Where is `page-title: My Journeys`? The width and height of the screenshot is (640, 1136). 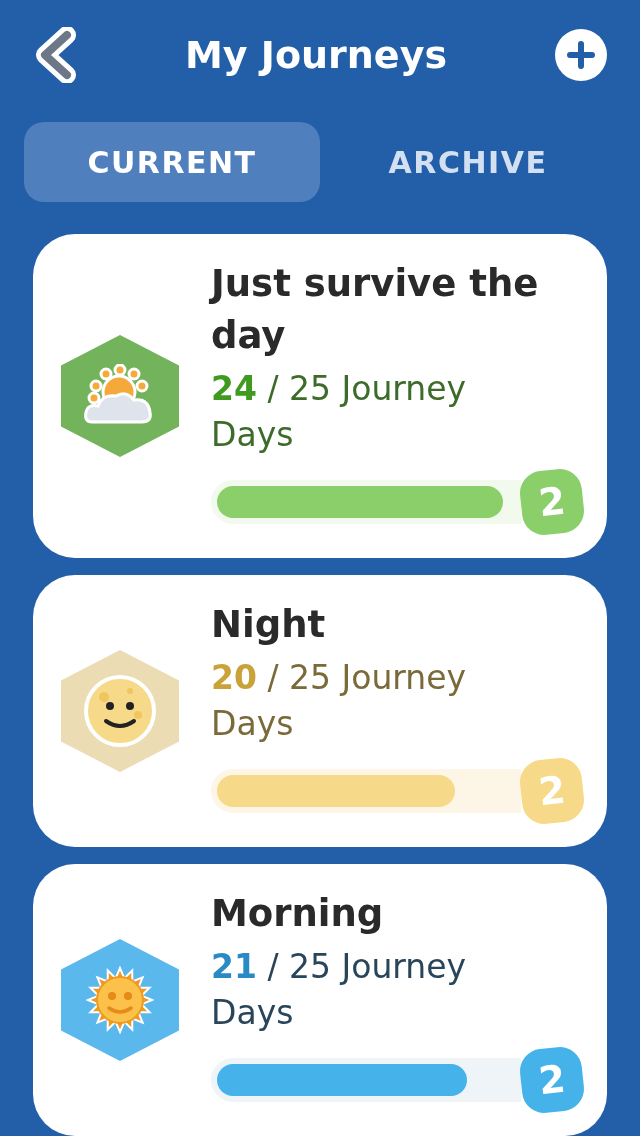 page-title: My Journeys is located at coordinates (316, 55).